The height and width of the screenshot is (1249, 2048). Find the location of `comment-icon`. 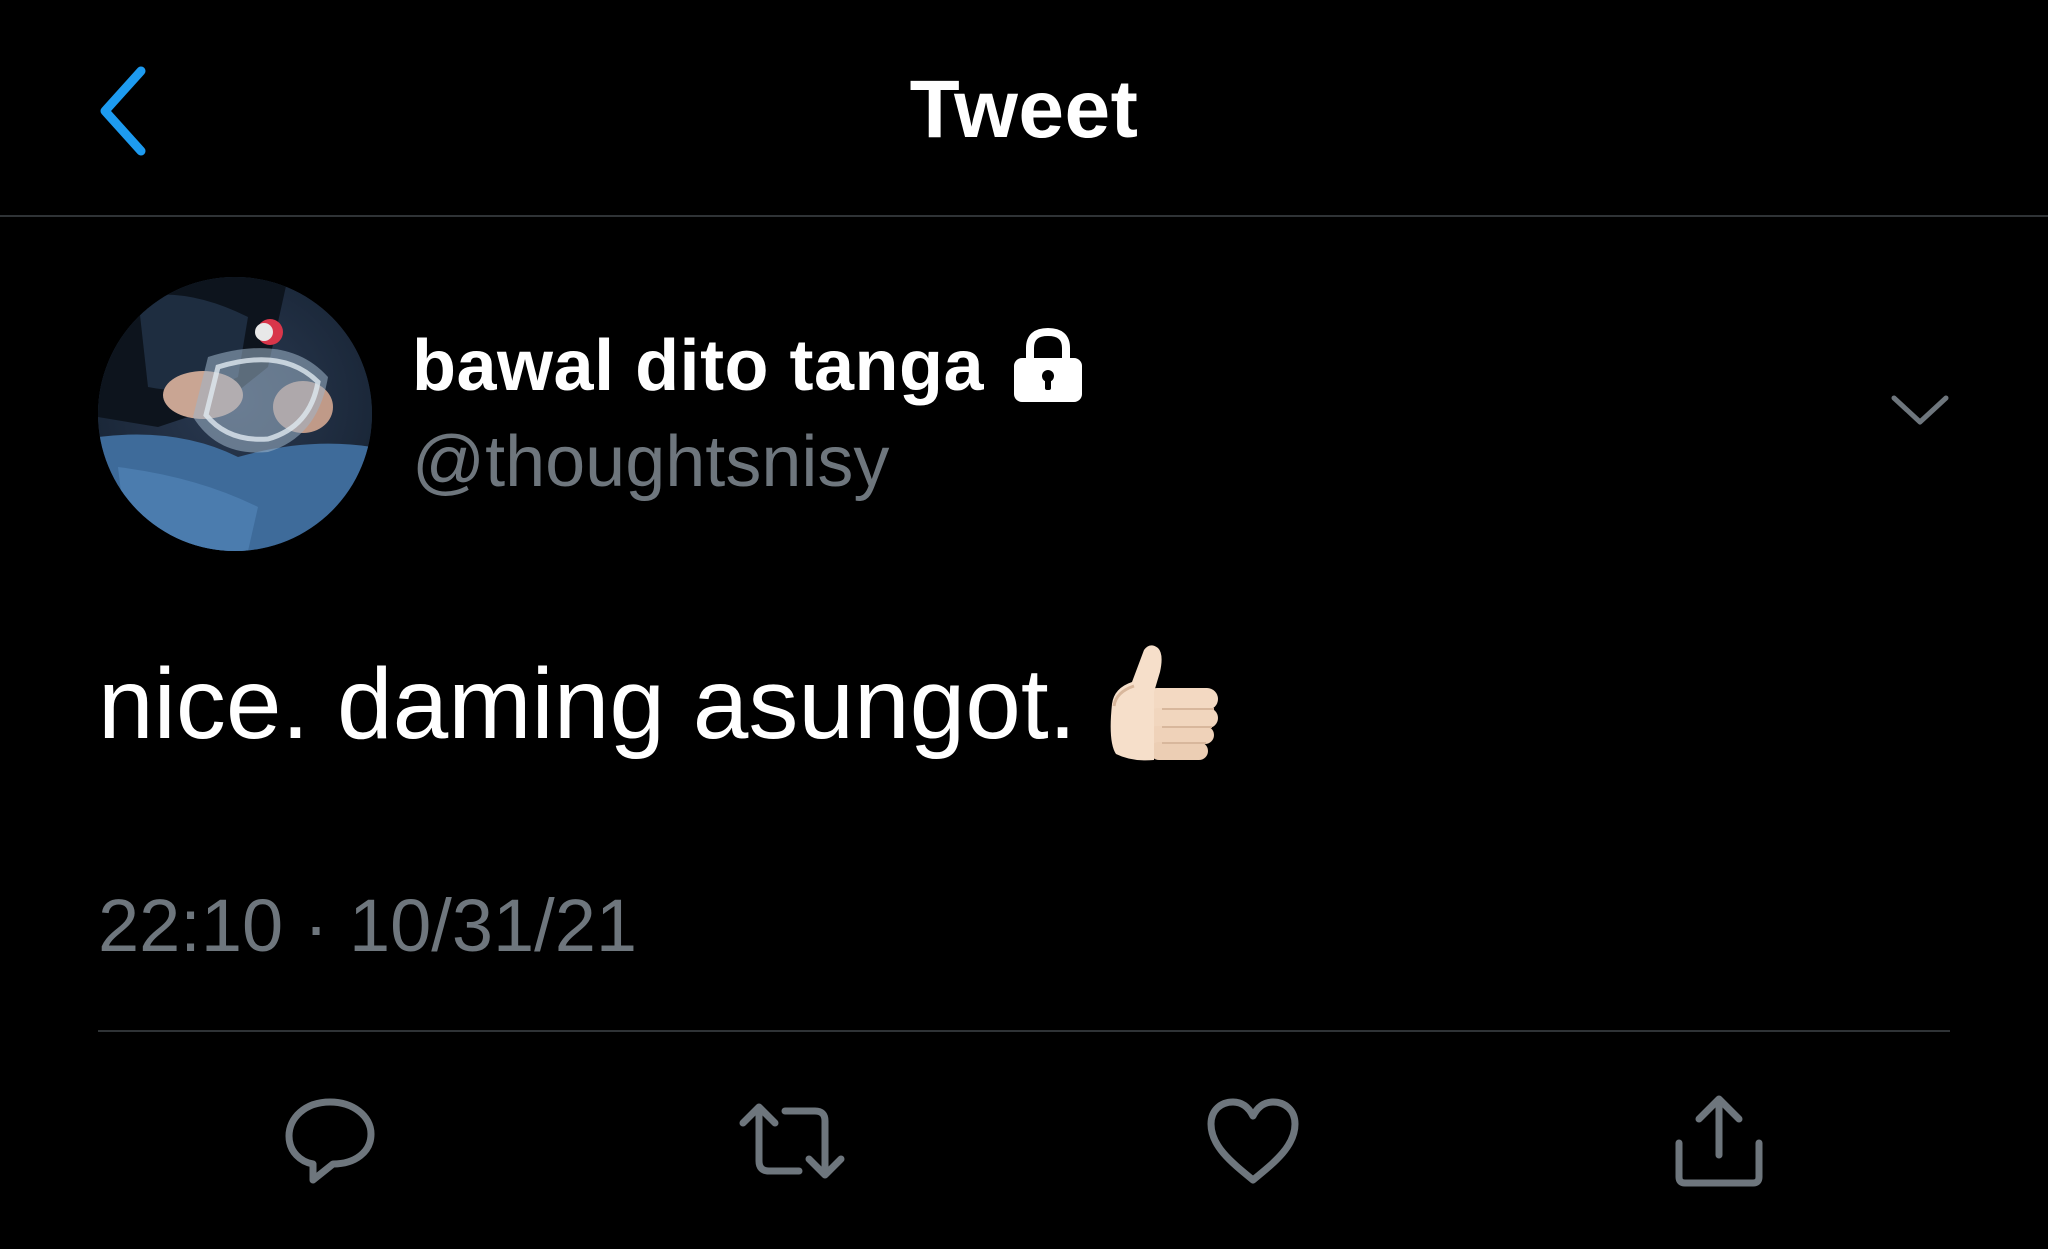

comment-icon is located at coordinates (330, 1141).